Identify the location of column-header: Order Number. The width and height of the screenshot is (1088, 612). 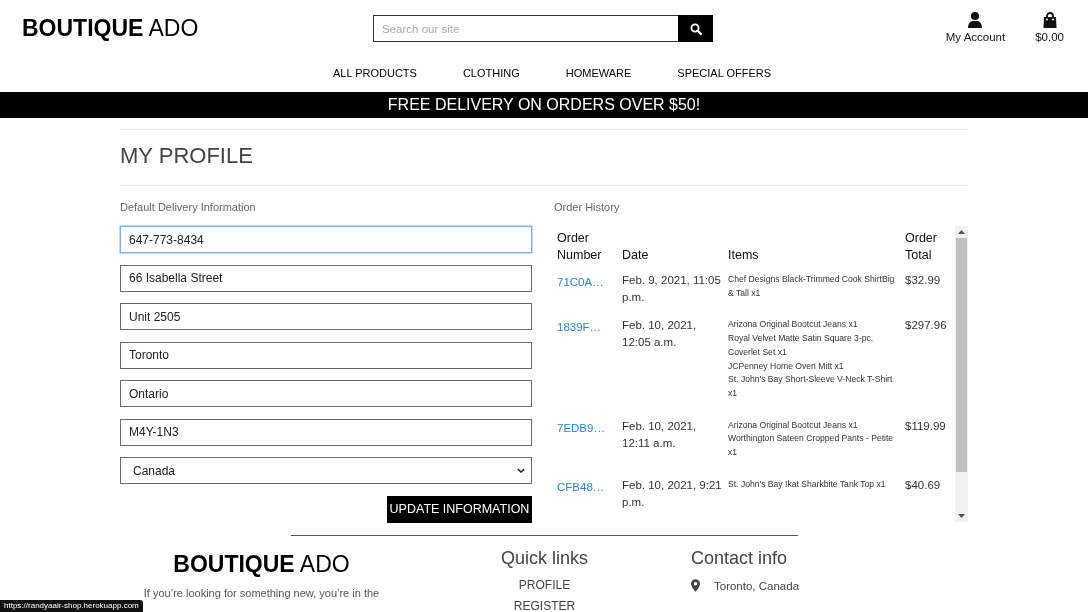
(579, 247).